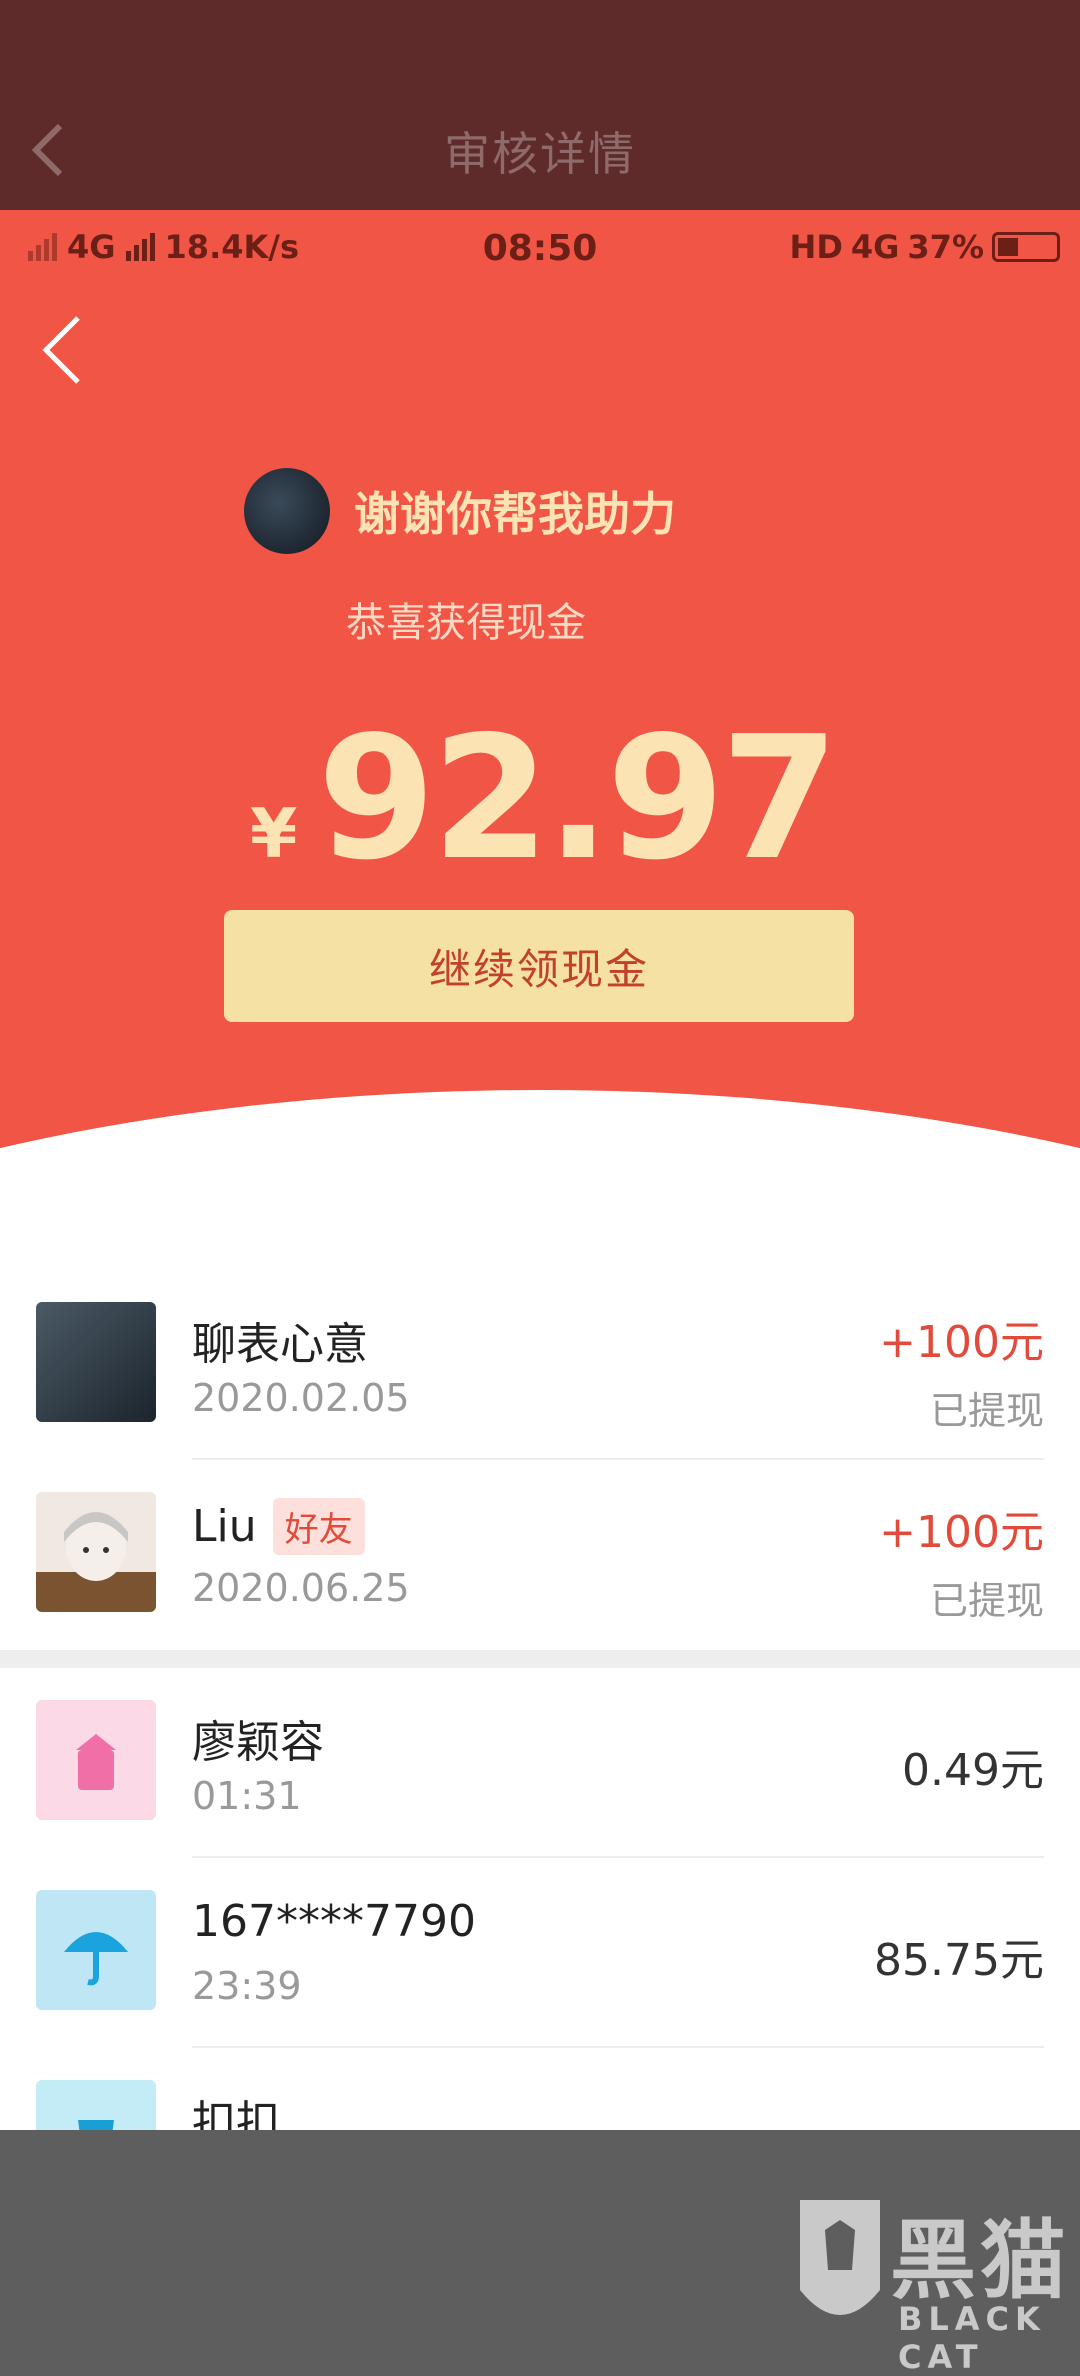 The image size is (1080, 2376). Describe the element at coordinates (466, 623) in the screenshot. I see `congrats-text: 恭喜获得现金` at that location.